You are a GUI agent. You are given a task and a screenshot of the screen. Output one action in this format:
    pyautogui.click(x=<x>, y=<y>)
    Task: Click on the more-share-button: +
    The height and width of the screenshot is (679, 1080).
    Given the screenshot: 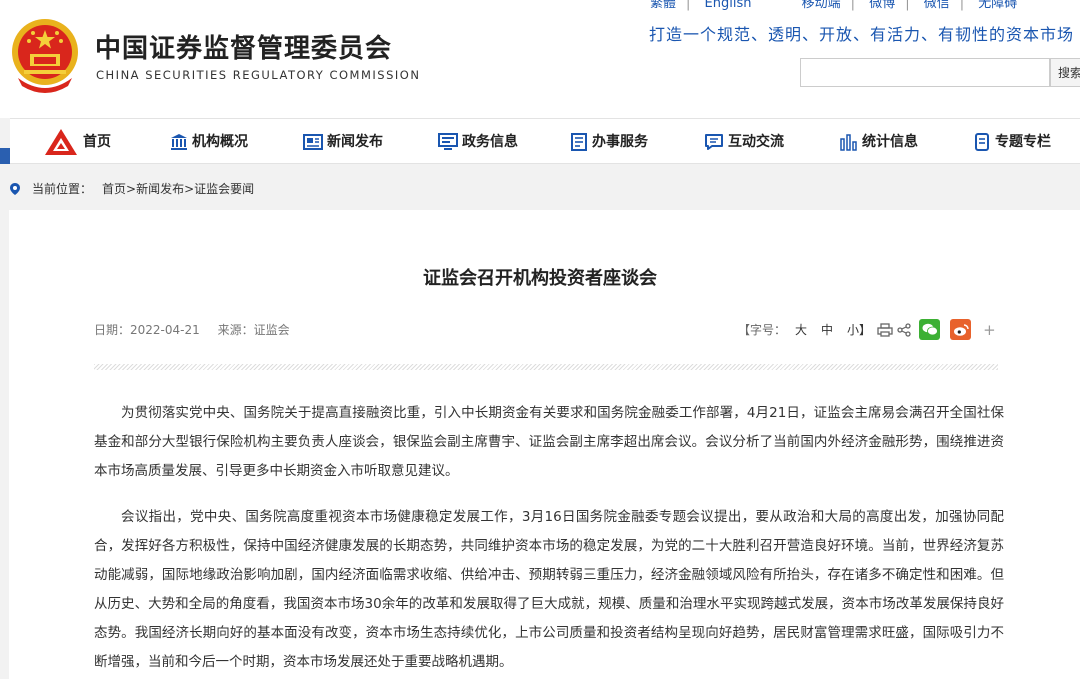 What is the action you would take?
    pyautogui.click(x=989, y=330)
    